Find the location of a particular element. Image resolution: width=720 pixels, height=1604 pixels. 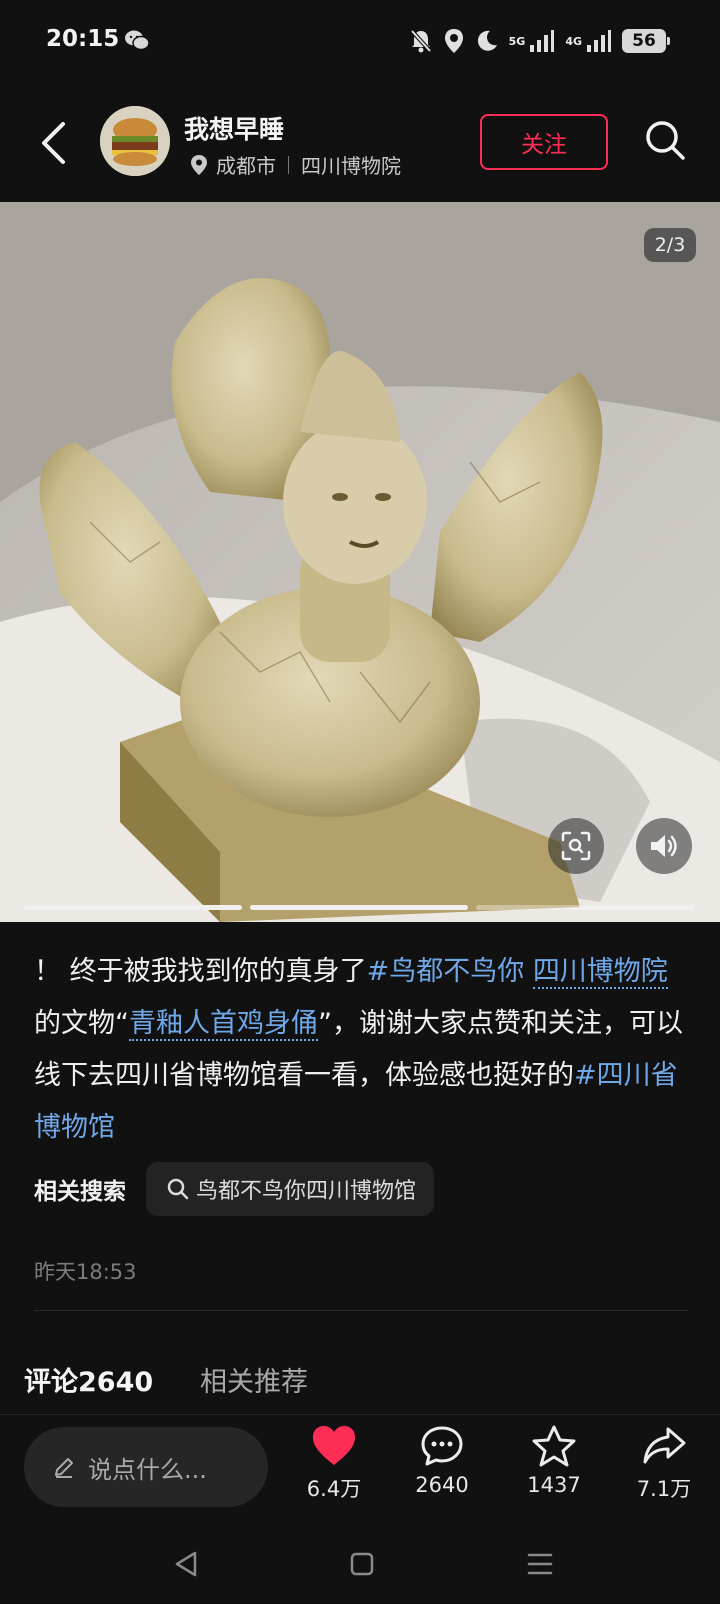

image-search-button is located at coordinates (576, 846).